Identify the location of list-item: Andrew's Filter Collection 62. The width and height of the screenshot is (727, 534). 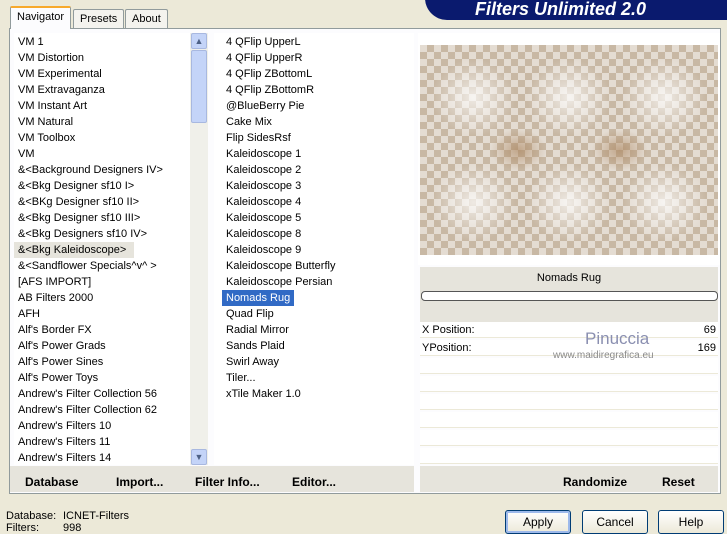
(102, 410).